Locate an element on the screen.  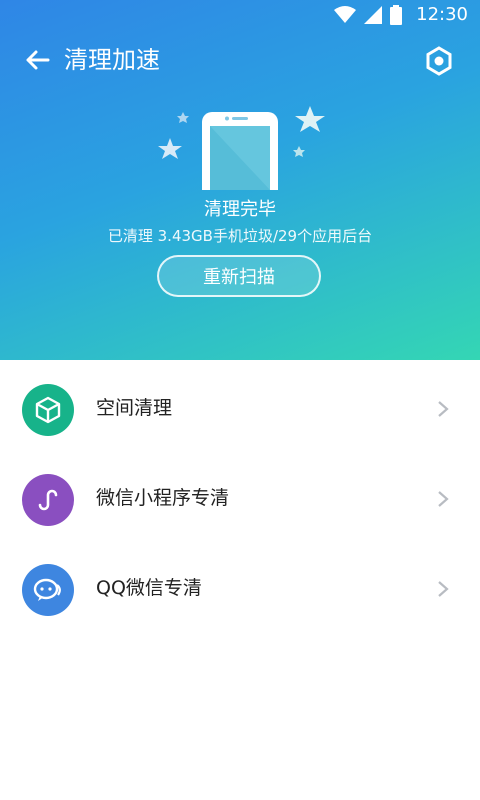
hexagon-settings-icon is located at coordinates (439, 61).